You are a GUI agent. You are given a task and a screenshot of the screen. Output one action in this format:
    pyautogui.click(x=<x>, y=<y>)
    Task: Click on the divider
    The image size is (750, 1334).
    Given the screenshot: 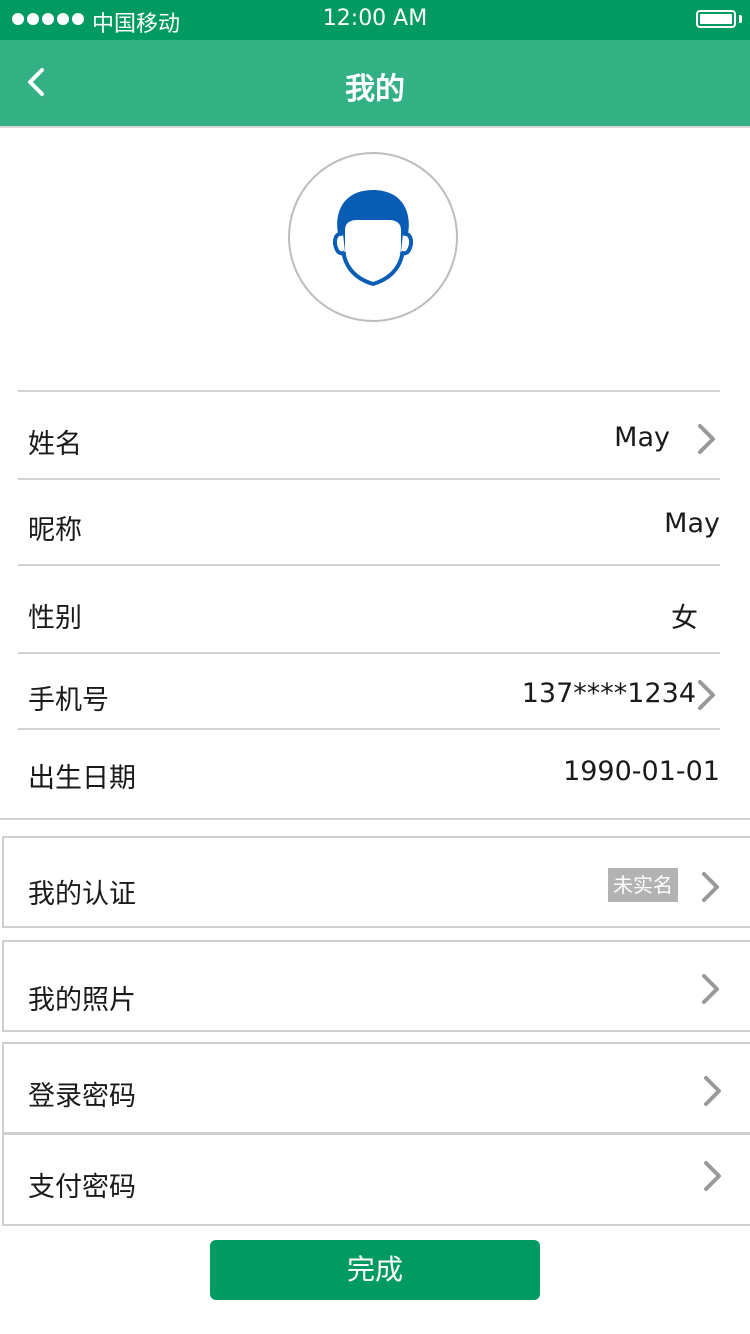 What is the action you would take?
    pyautogui.click(x=375, y=819)
    